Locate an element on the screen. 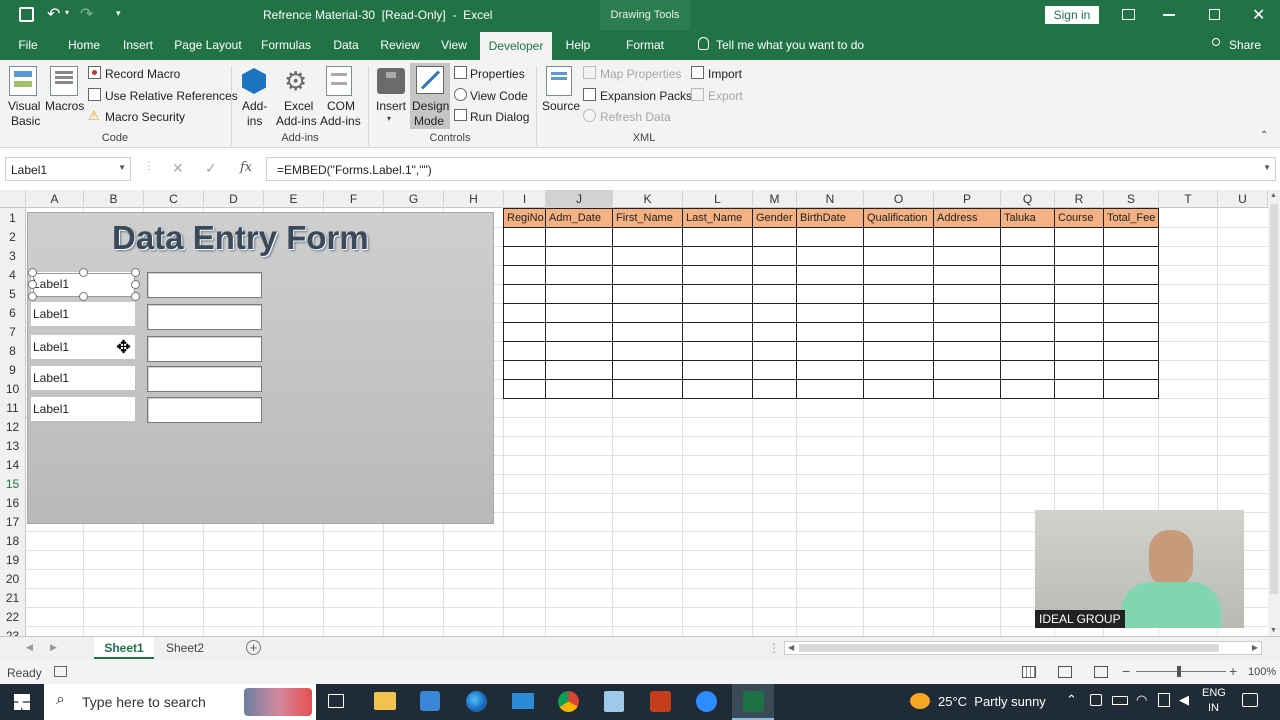 The image size is (1280, 720). visual-basic-icon is located at coordinates (23, 81).